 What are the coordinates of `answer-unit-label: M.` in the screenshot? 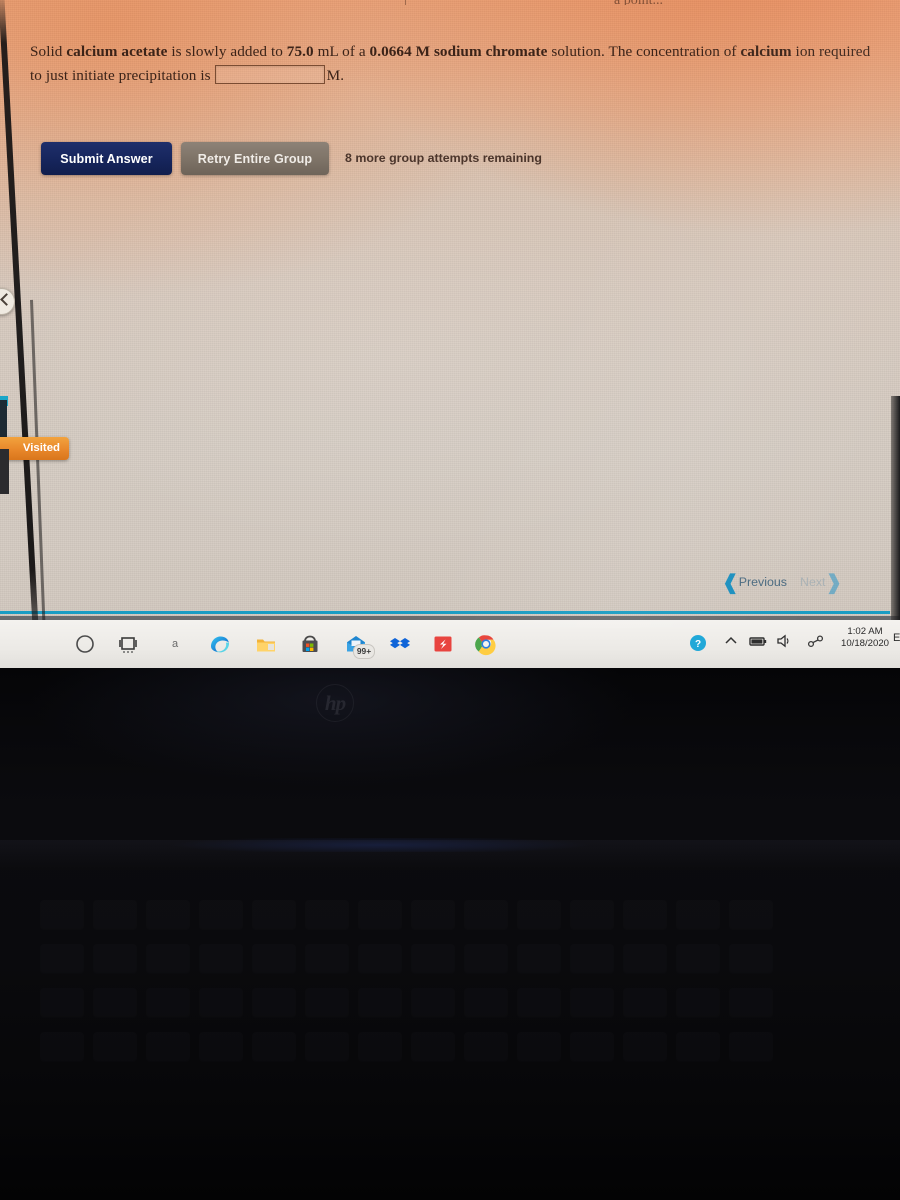 It's located at (335, 75).